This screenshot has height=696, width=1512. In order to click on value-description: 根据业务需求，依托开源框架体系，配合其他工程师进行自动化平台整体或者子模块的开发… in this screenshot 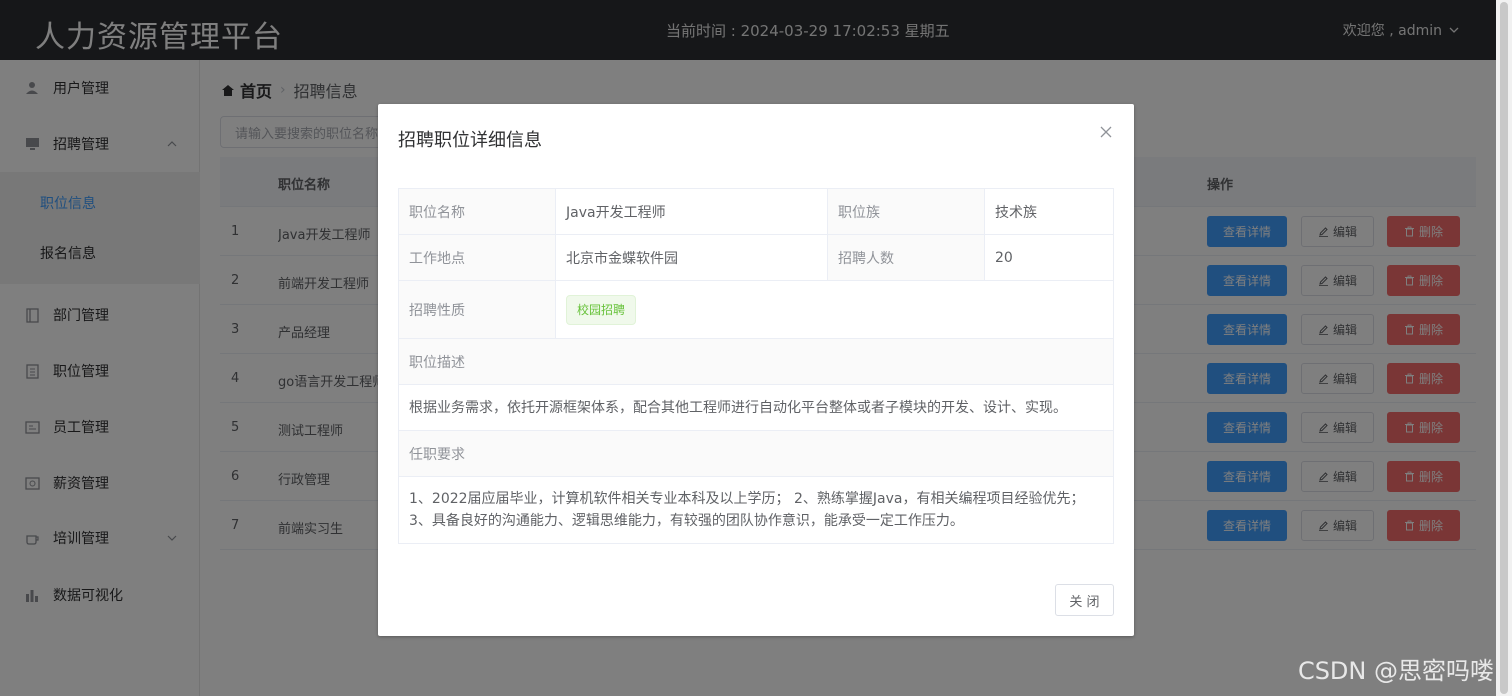, I will do `click(756, 408)`.